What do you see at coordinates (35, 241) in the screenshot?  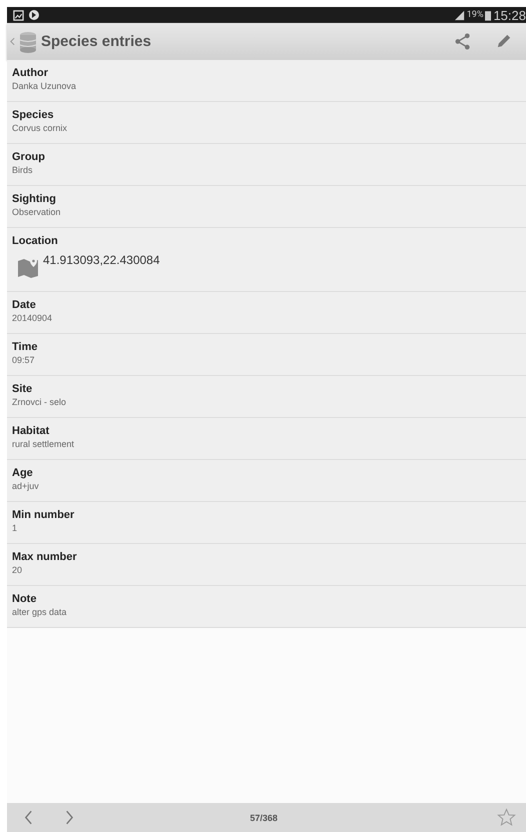 I see `field-label: Location` at bounding box center [35, 241].